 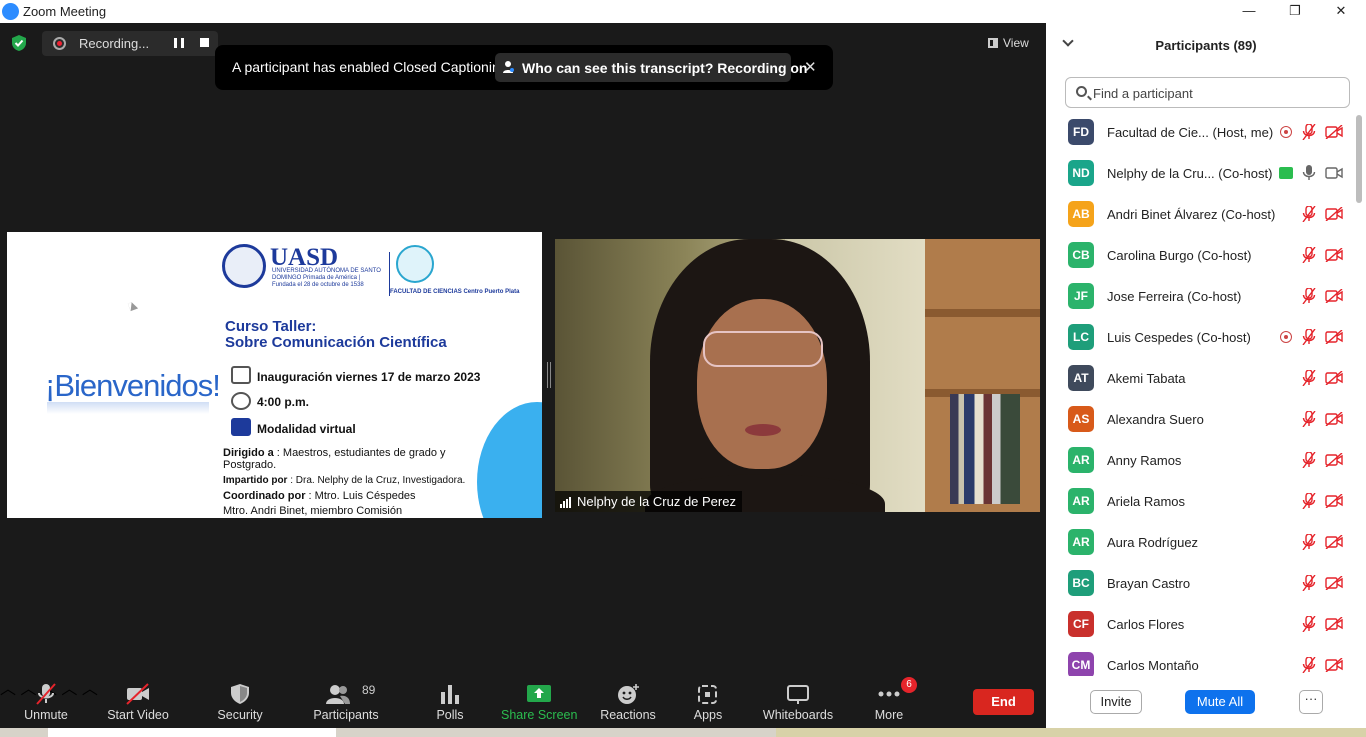 I want to click on participant-video-tile: Nelphy de la Cruz de Perez, so click(x=797, y=375).